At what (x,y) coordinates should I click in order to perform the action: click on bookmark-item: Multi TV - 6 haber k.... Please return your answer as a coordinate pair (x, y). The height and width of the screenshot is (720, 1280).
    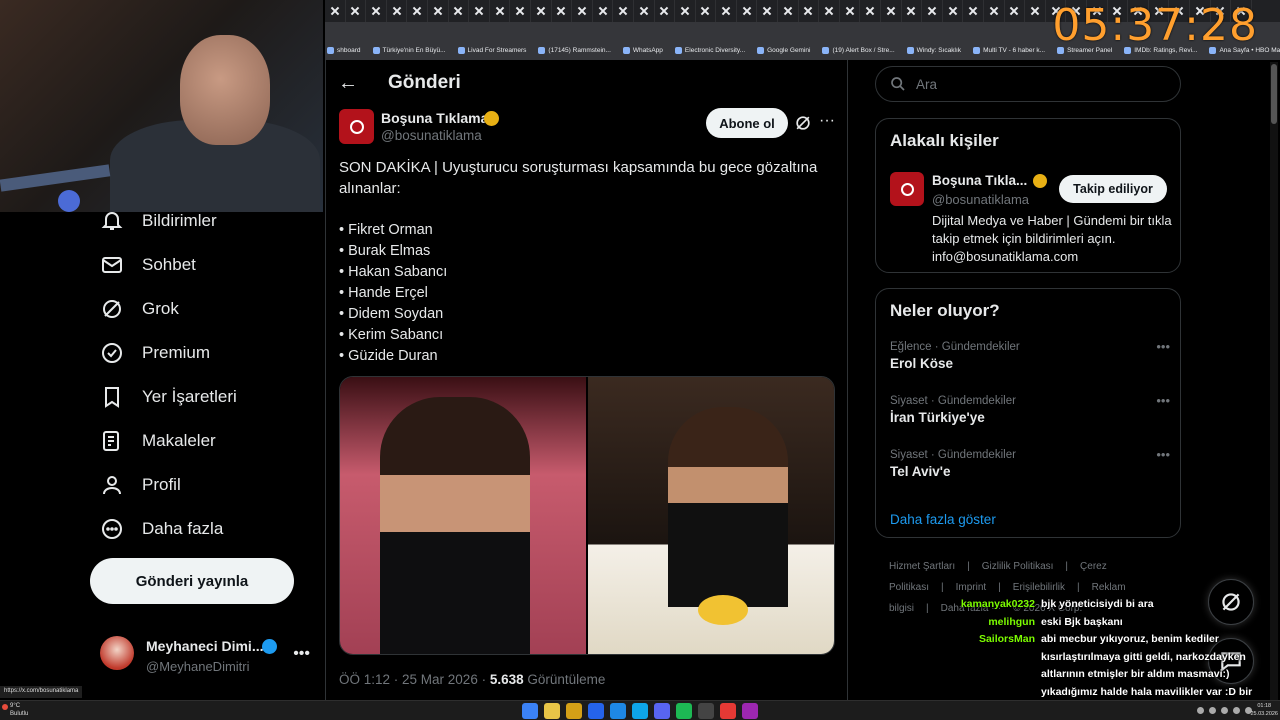
    Looking at the image, I should click on (1009, 50).